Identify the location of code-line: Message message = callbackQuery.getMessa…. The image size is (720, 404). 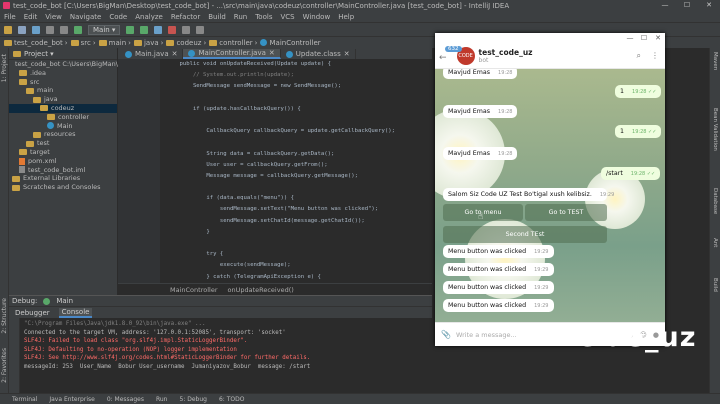
(297, 176).